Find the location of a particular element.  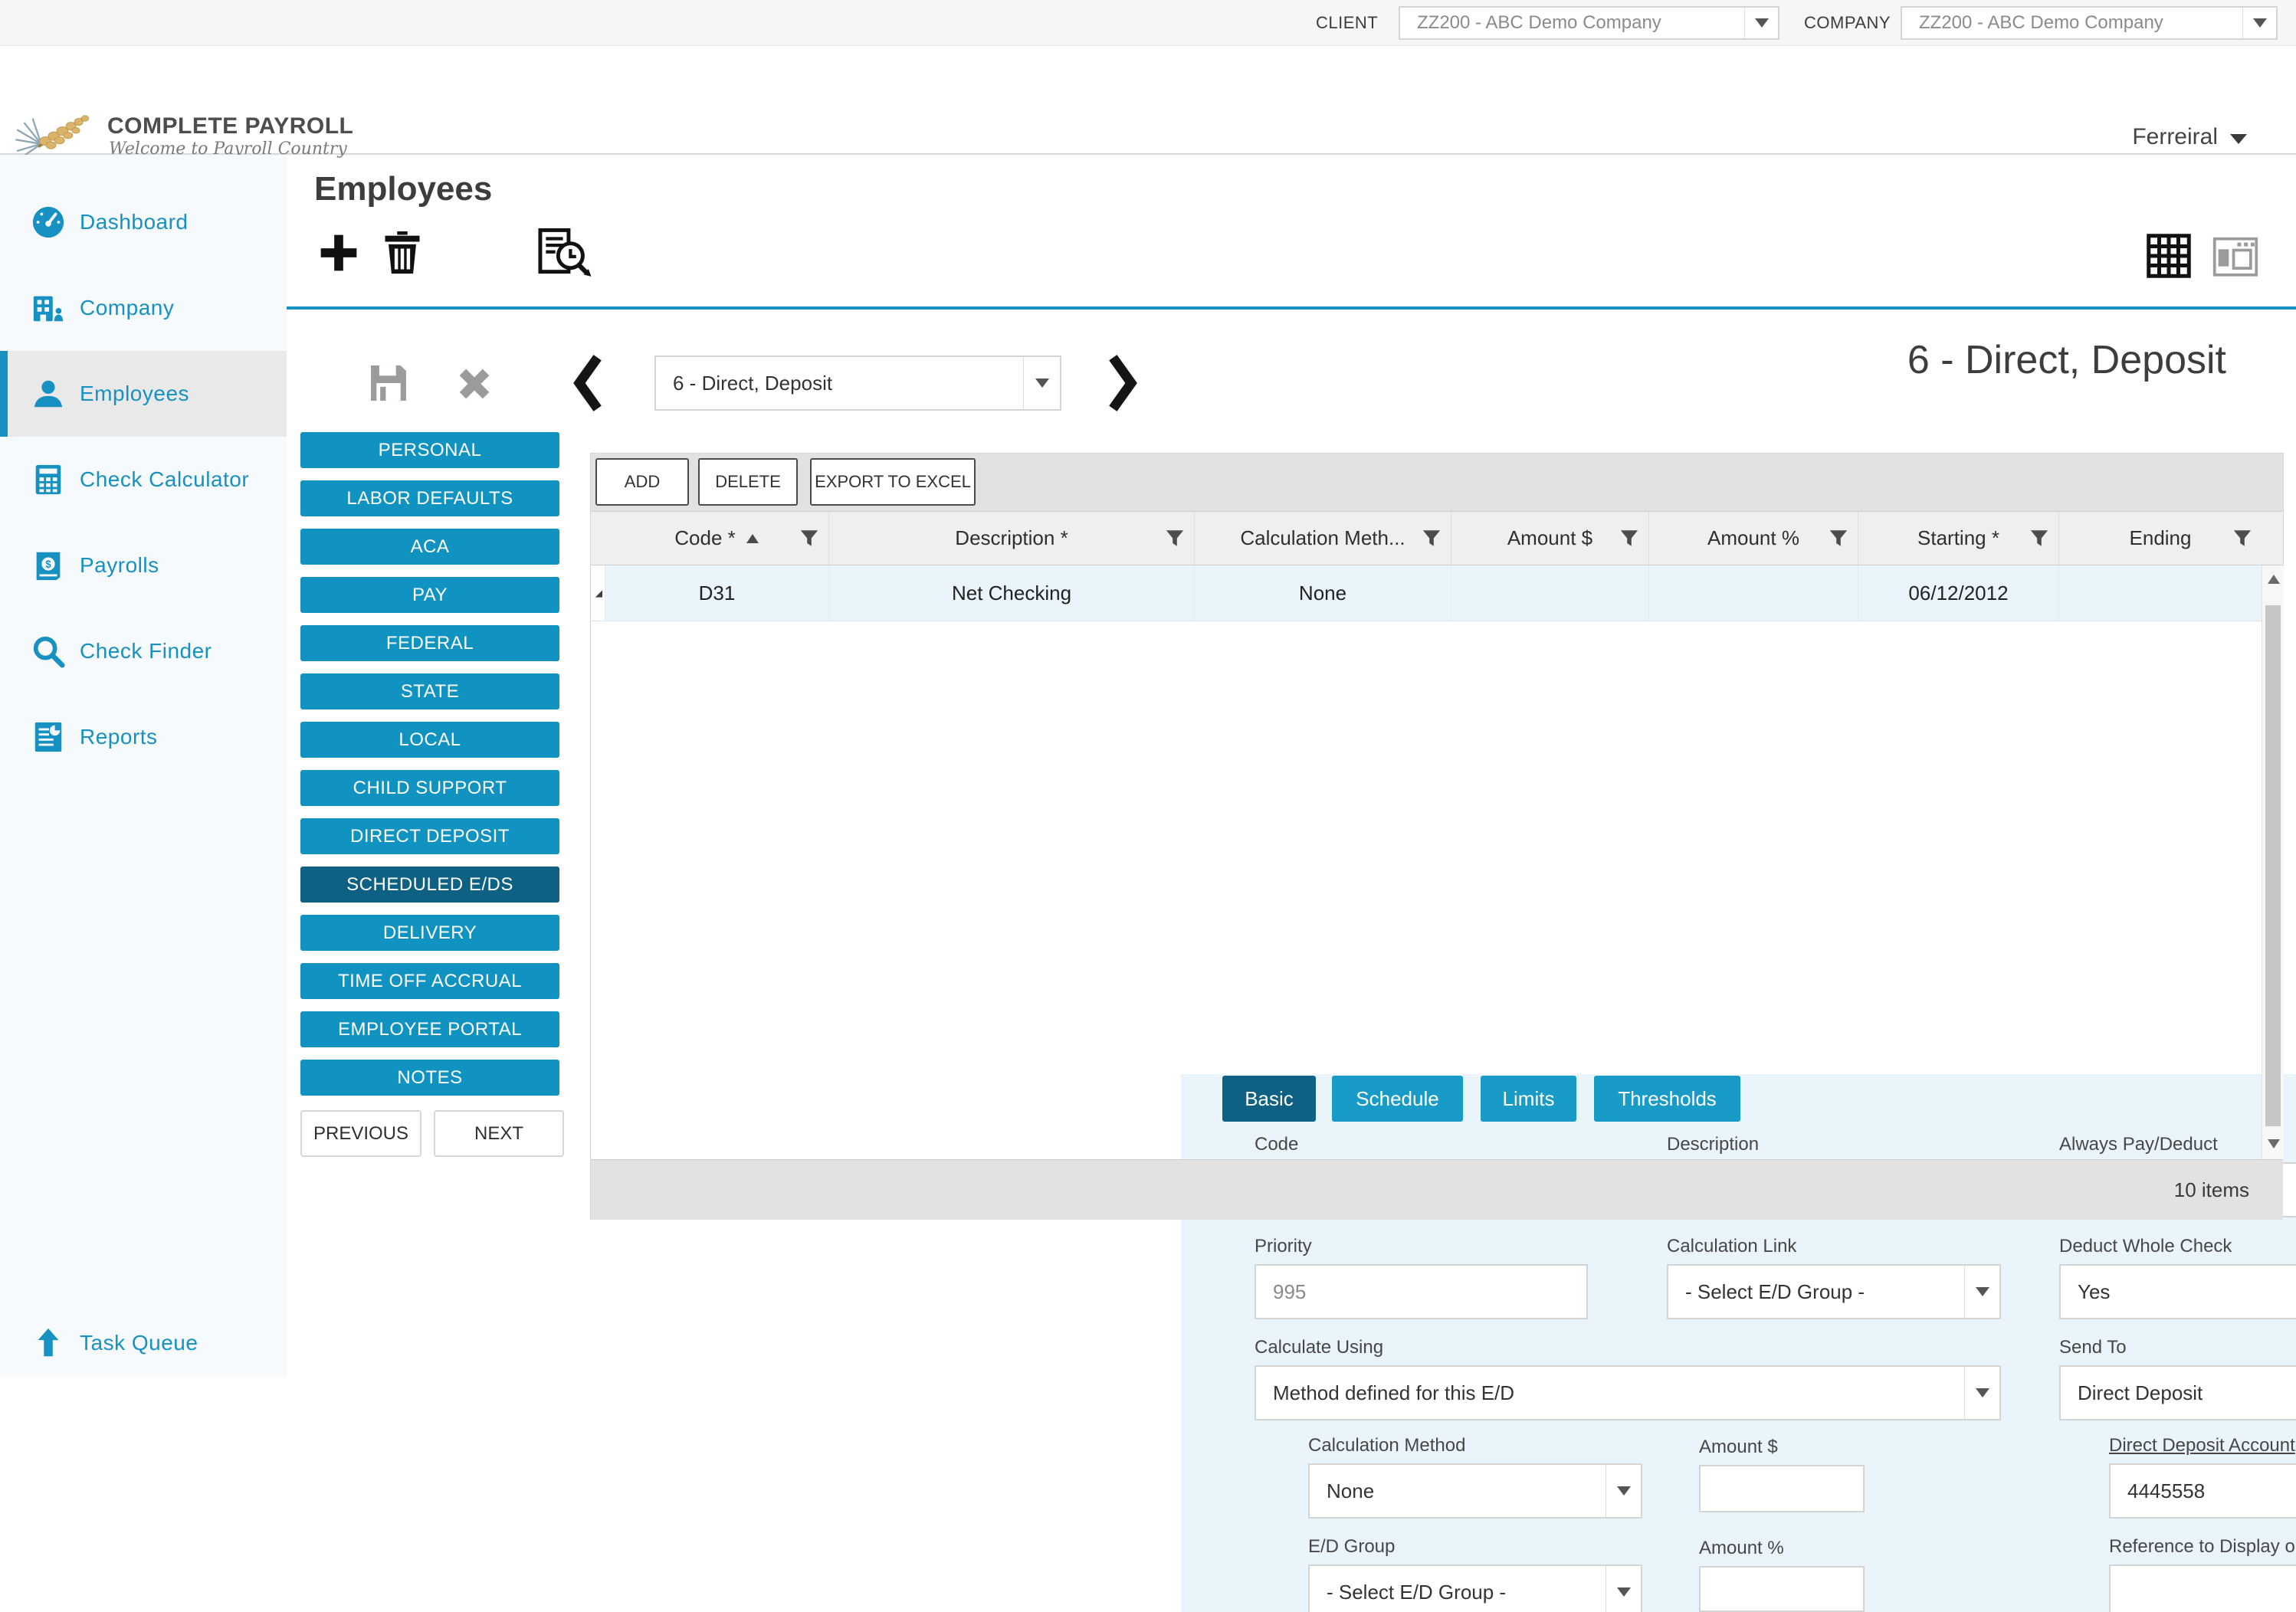

column-header-starting: Starting * is located at coordinates (1958, 539).